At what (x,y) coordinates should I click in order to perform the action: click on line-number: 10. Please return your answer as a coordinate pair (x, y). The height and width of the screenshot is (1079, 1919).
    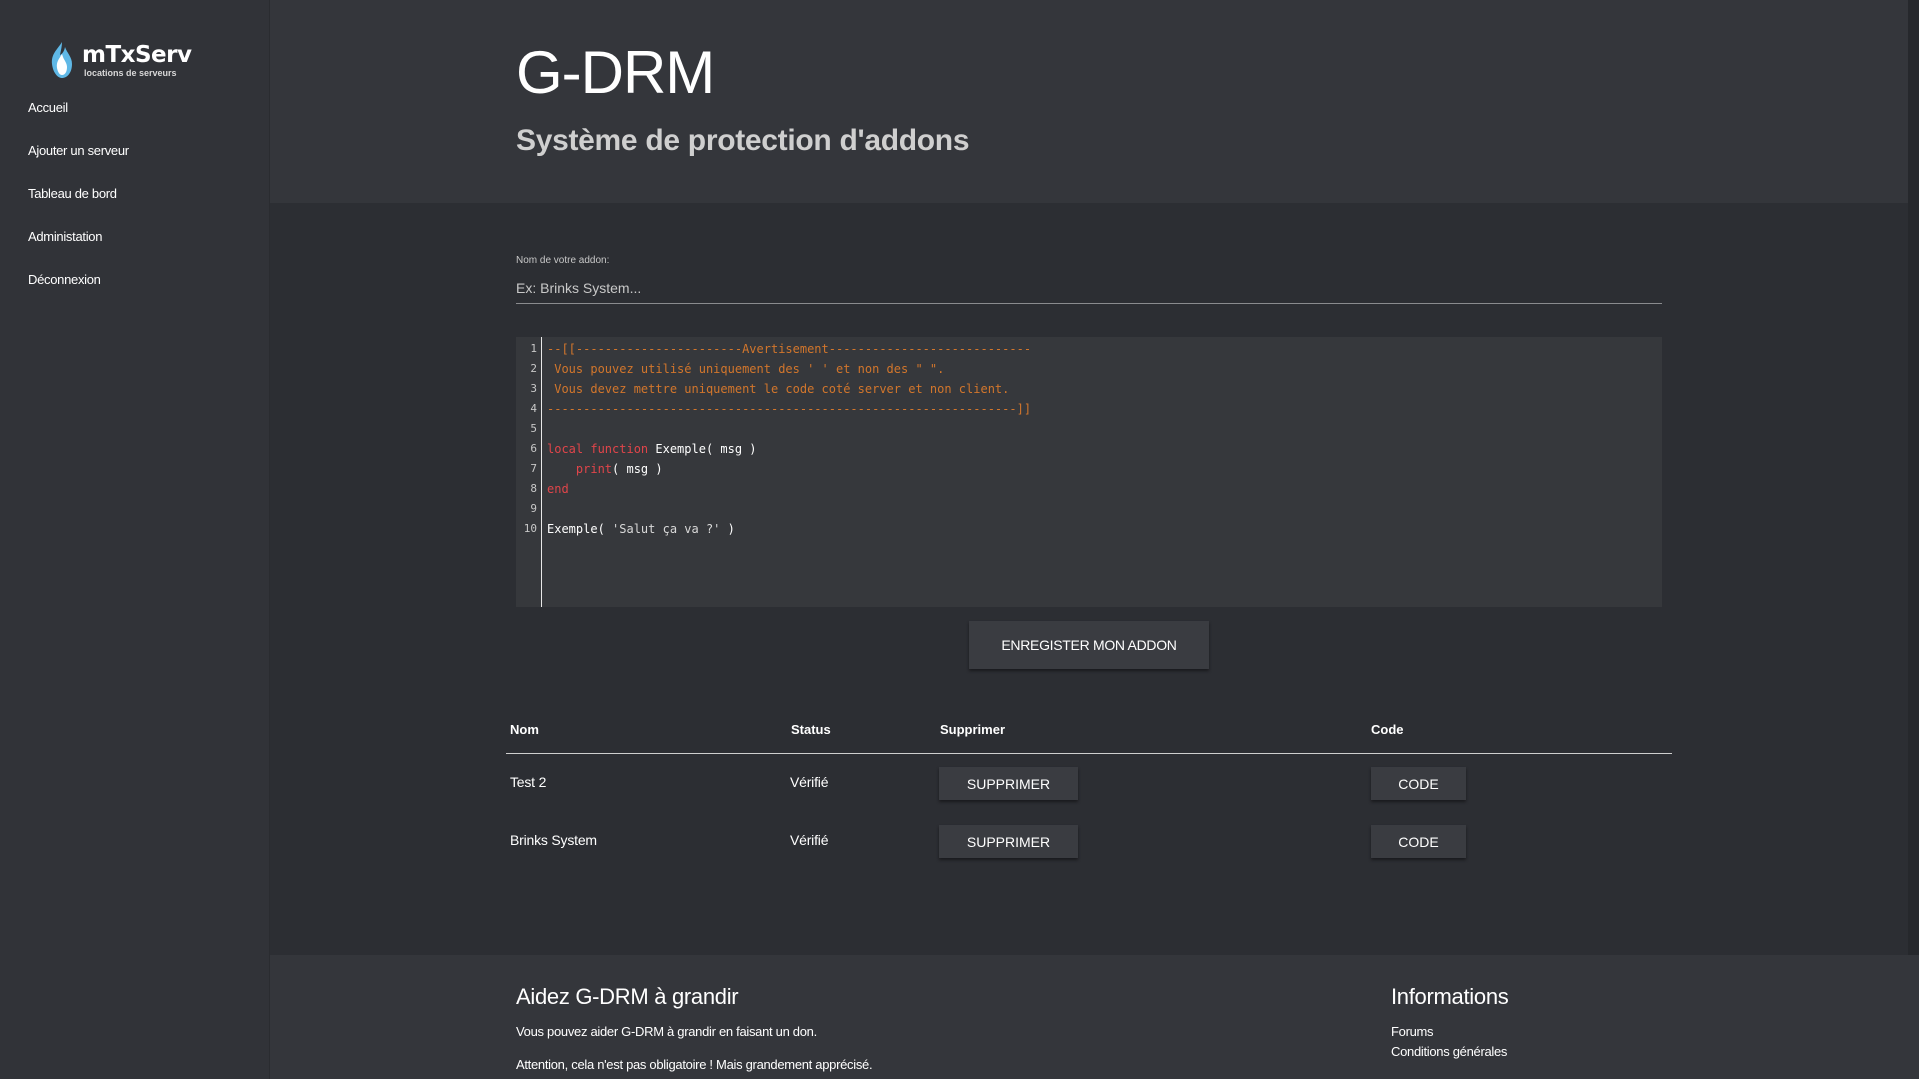
    Looking at the image, I should click on (530, 528).